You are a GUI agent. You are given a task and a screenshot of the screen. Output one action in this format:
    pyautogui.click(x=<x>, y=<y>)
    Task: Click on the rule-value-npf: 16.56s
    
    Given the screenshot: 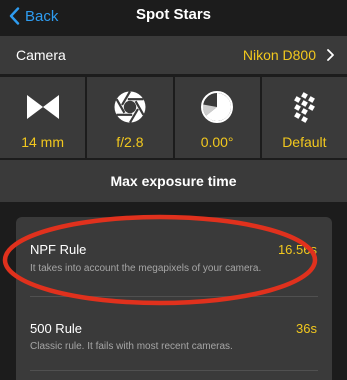 What is the action you would take?
    pyautogui.click(x=297, y=249)
    